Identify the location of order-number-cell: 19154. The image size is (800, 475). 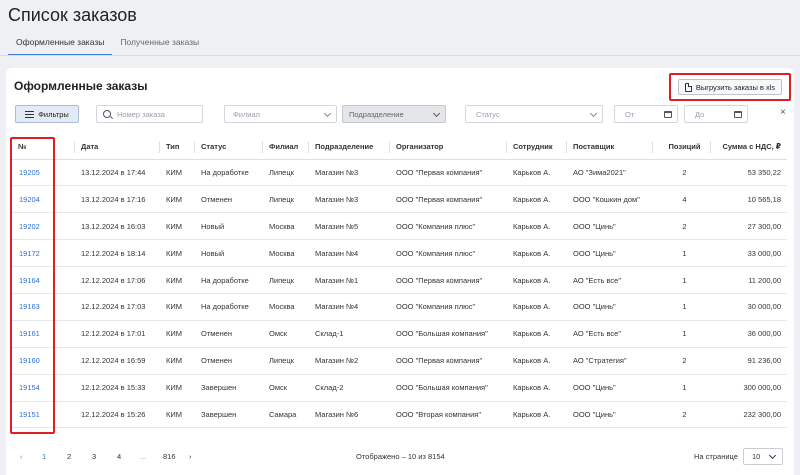
(43, 388).